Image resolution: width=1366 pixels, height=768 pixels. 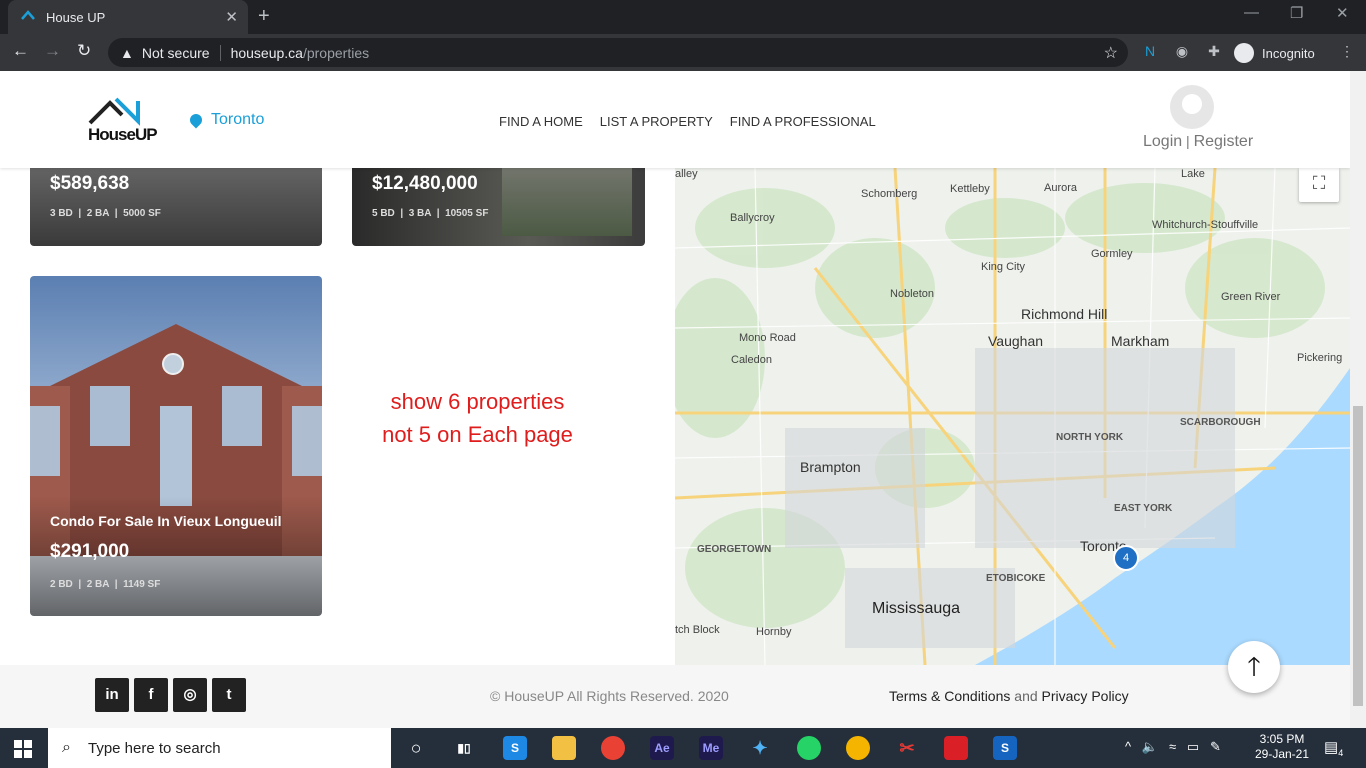 What do you see at coordinates (1126, 558) in the screenshot?
I see `map-cluster-marker: 4` at bounding box center [1126, 558].